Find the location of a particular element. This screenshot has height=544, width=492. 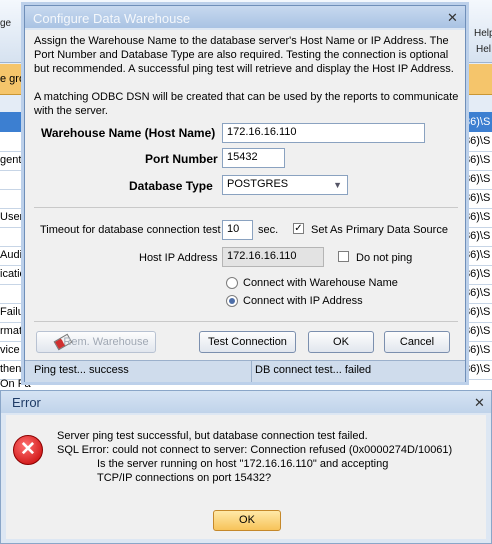

db-type-select: POSTGRES ▼ is located at coordinates (285, 185).